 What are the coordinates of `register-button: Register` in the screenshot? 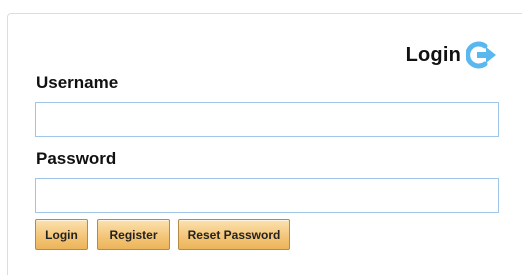 It's located at (133, 234).